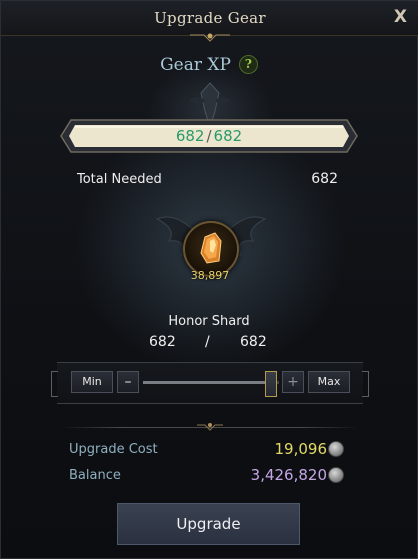 This screenshot has height=559, width=418. I want to click on gear-xp-current: 682, so click(190, 136).